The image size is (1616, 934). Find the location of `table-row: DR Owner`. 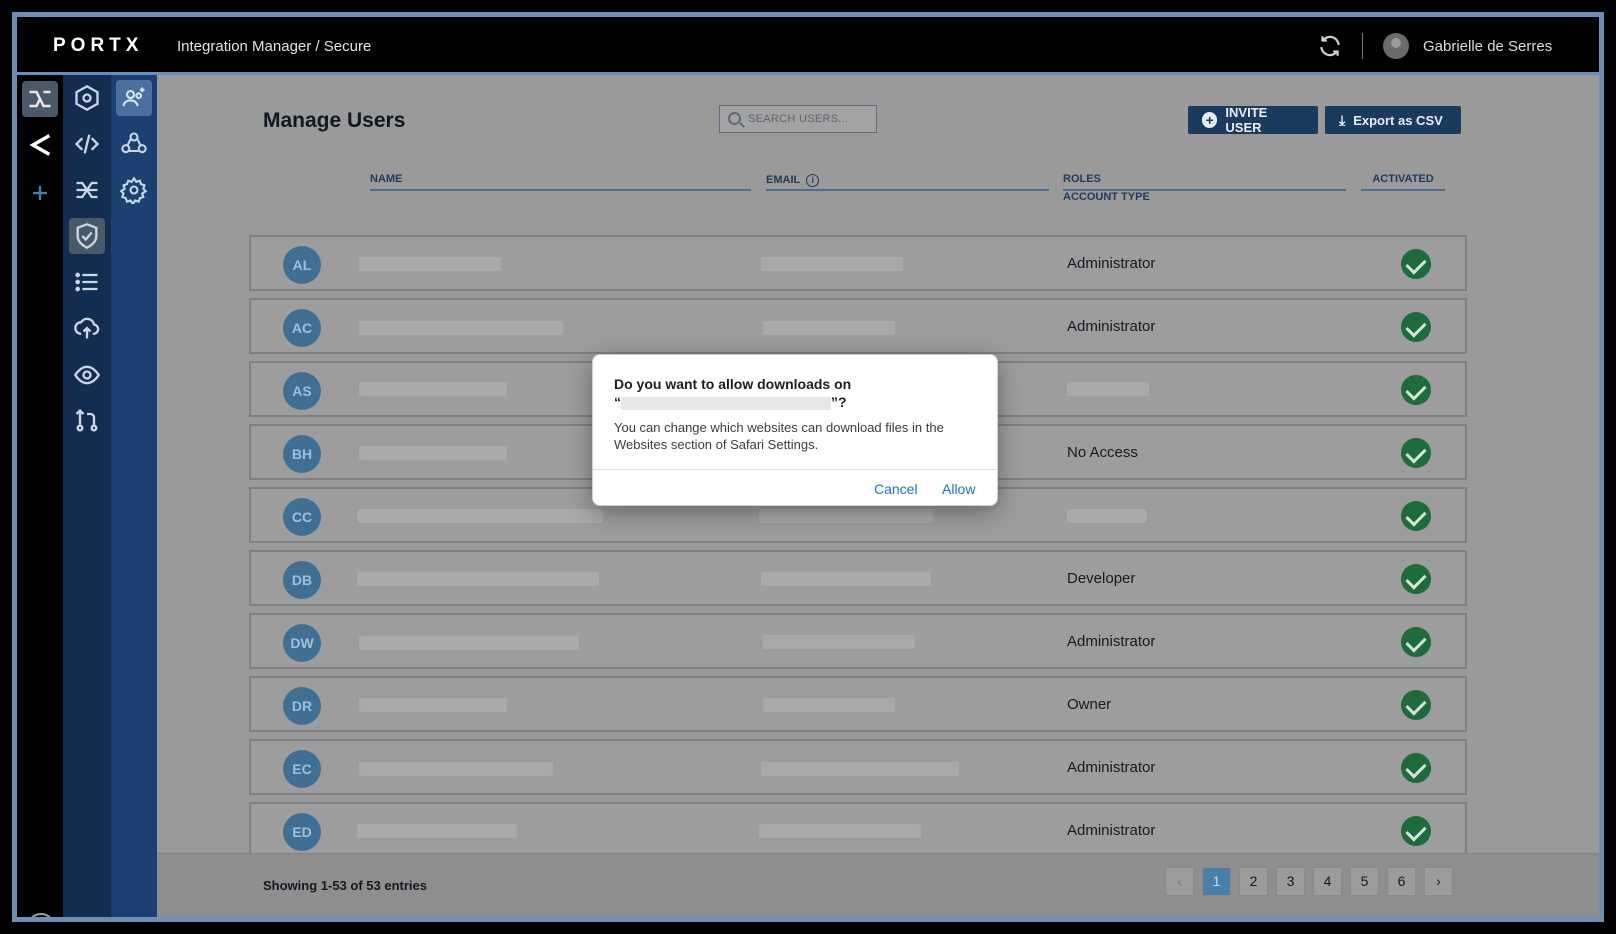

table-row: DR Owner is located at coordinates (858, 704).